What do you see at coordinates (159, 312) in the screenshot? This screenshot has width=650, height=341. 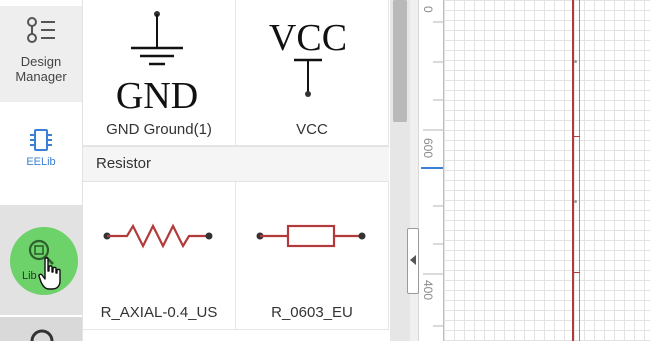 I see `library-item-label: R_AXIAL-0.4_US` at bounding box center [159, 312].